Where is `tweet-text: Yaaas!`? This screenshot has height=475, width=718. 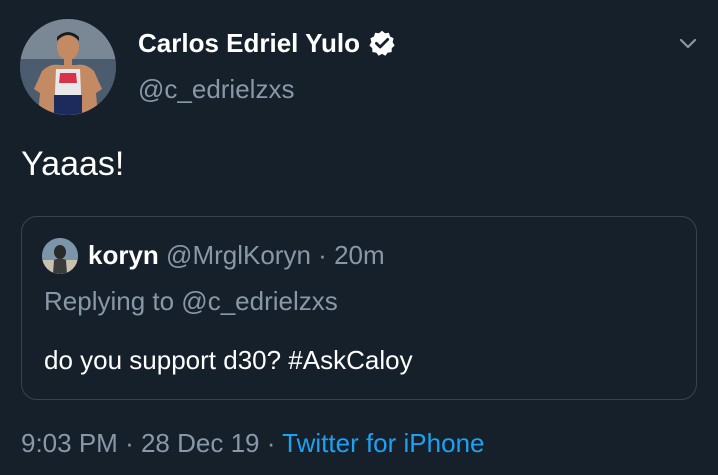 tweet-text: Yaaas! is located at coordinates (73, 164).